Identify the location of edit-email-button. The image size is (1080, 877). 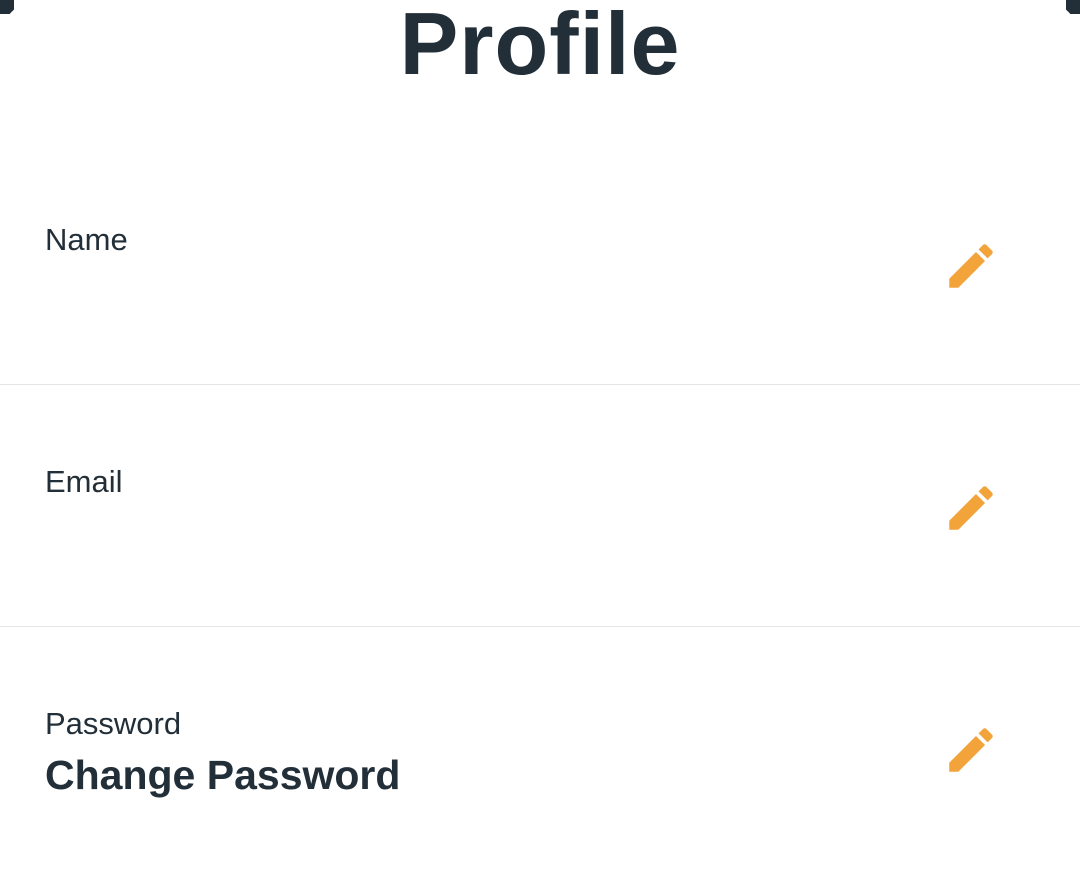
(971, 508).